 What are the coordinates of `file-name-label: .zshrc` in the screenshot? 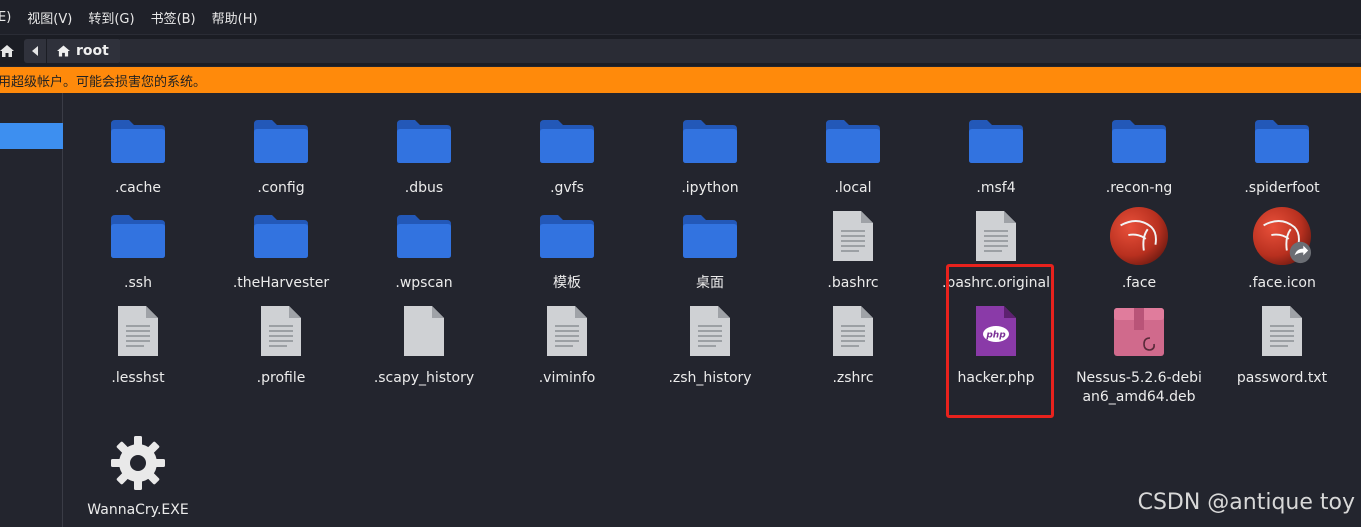 It's located at (853, 378).